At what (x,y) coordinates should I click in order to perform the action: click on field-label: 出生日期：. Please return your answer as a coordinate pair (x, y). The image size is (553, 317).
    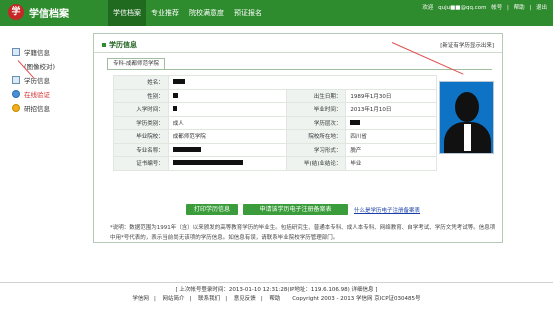
    Looking at the image, I should click on (316, 95).